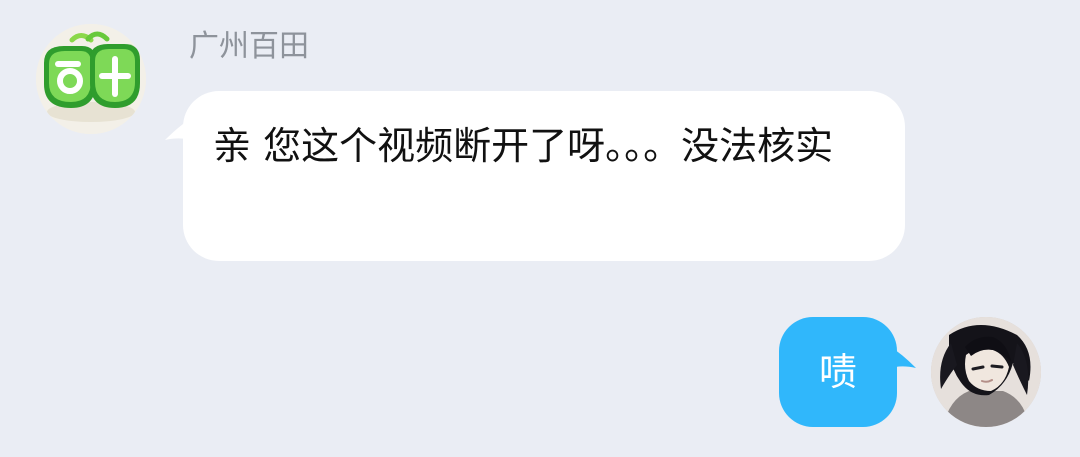 This screenshot has height=457, width=1080. I want to click on user-avatar, so click(986, 372).